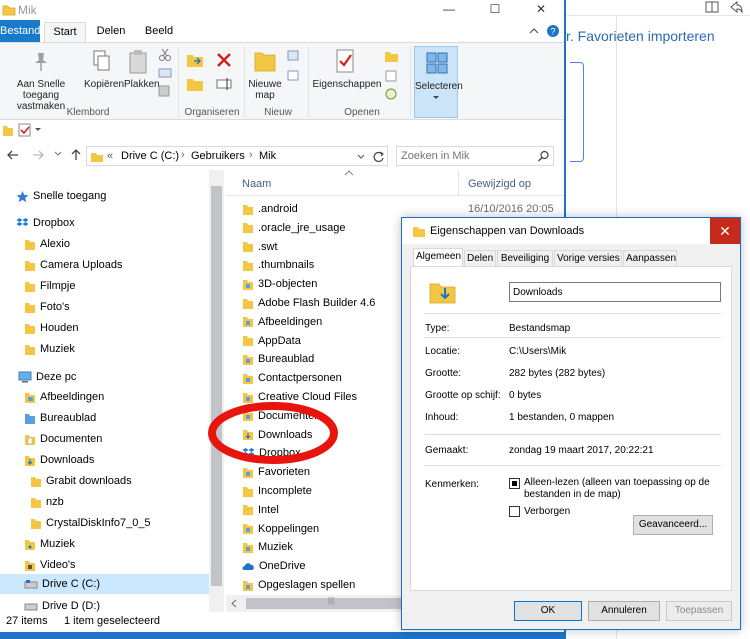 Image resolution: width=750 pixels, height=639 pixels. I want to click on search-box, so click(475, 156).